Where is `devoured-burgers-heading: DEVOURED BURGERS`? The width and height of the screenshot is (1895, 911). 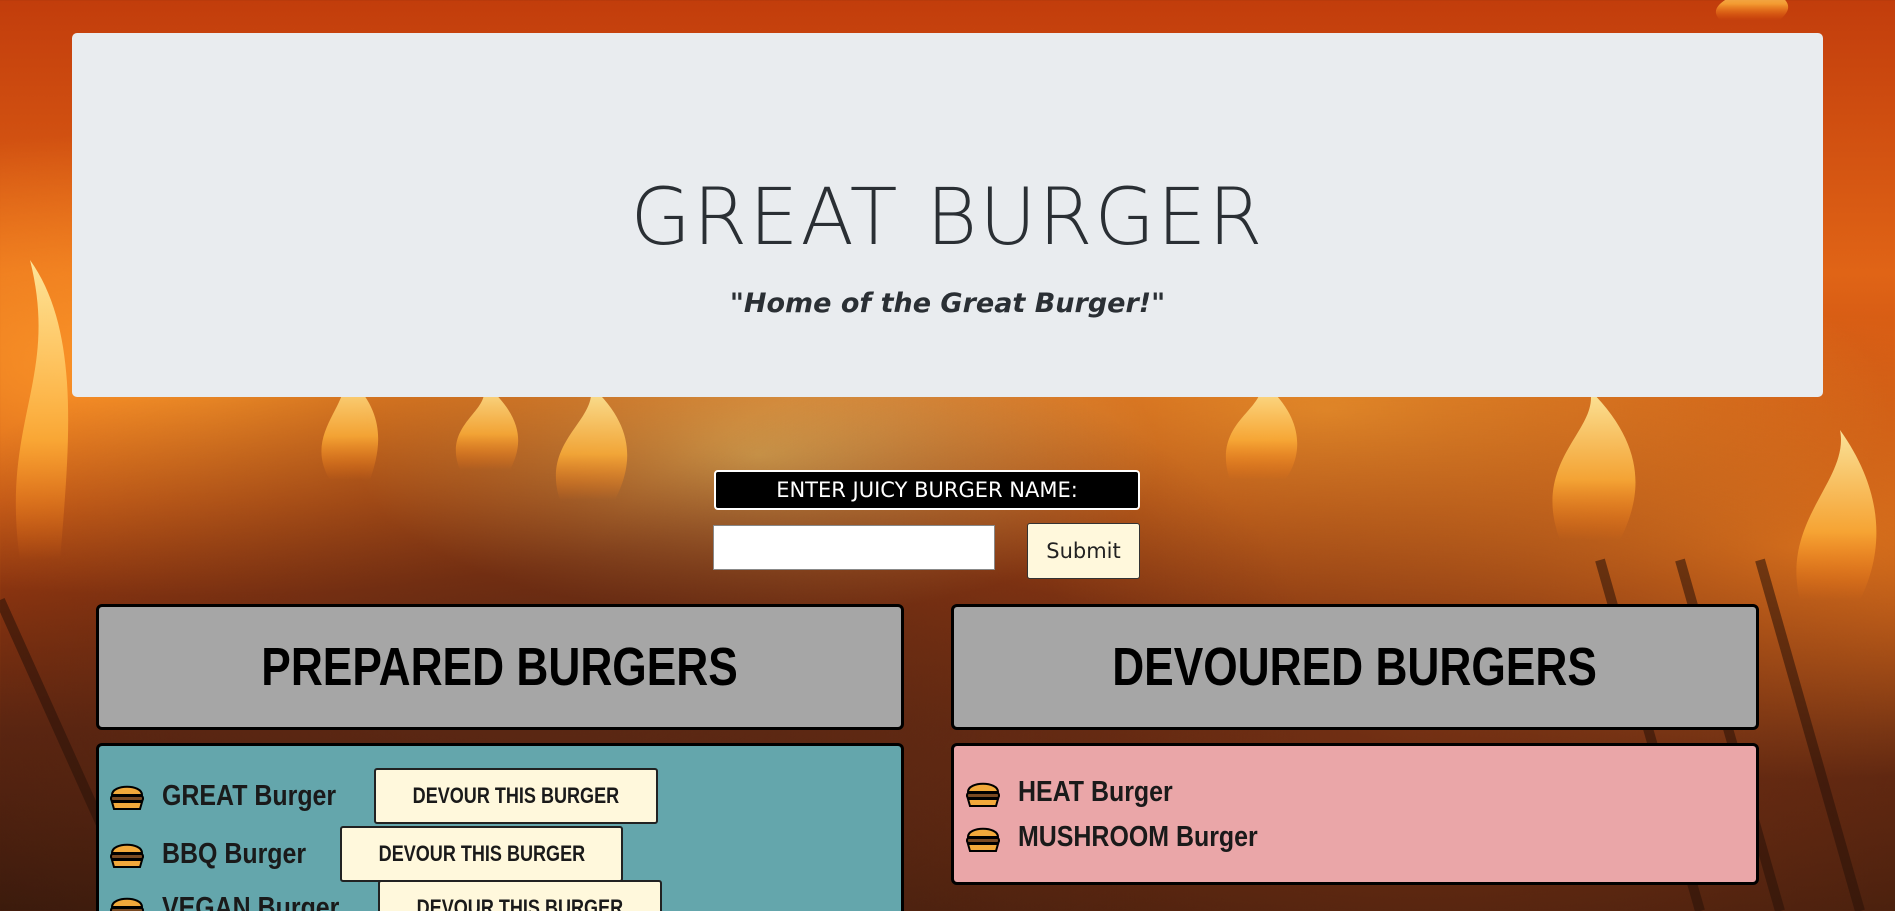
devoured-burgers-heading: DEVOURED BURGERS is located at coordinates (1355, 667).